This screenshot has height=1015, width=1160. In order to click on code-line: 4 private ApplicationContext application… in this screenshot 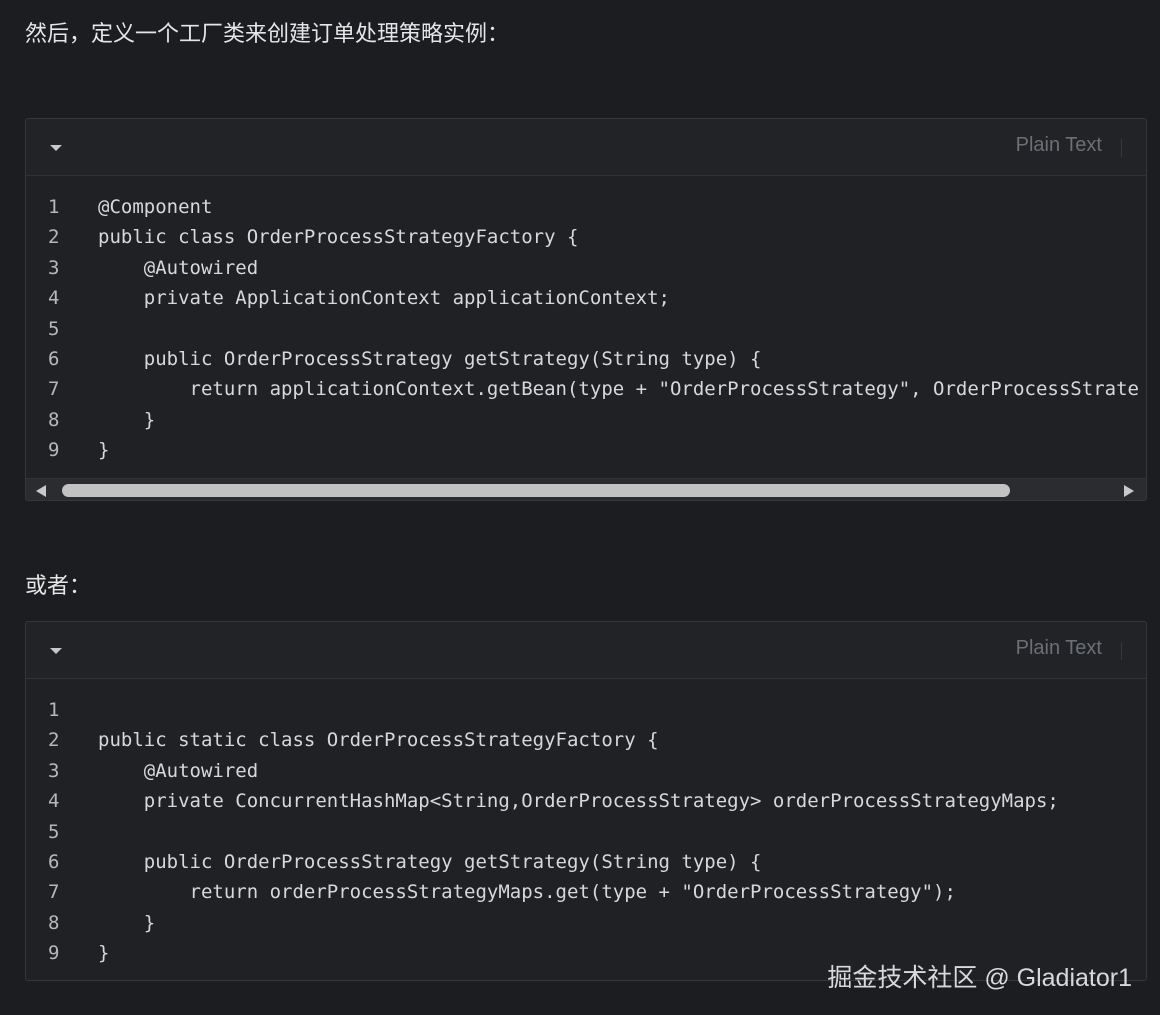, I will do `click(586, 298)`.